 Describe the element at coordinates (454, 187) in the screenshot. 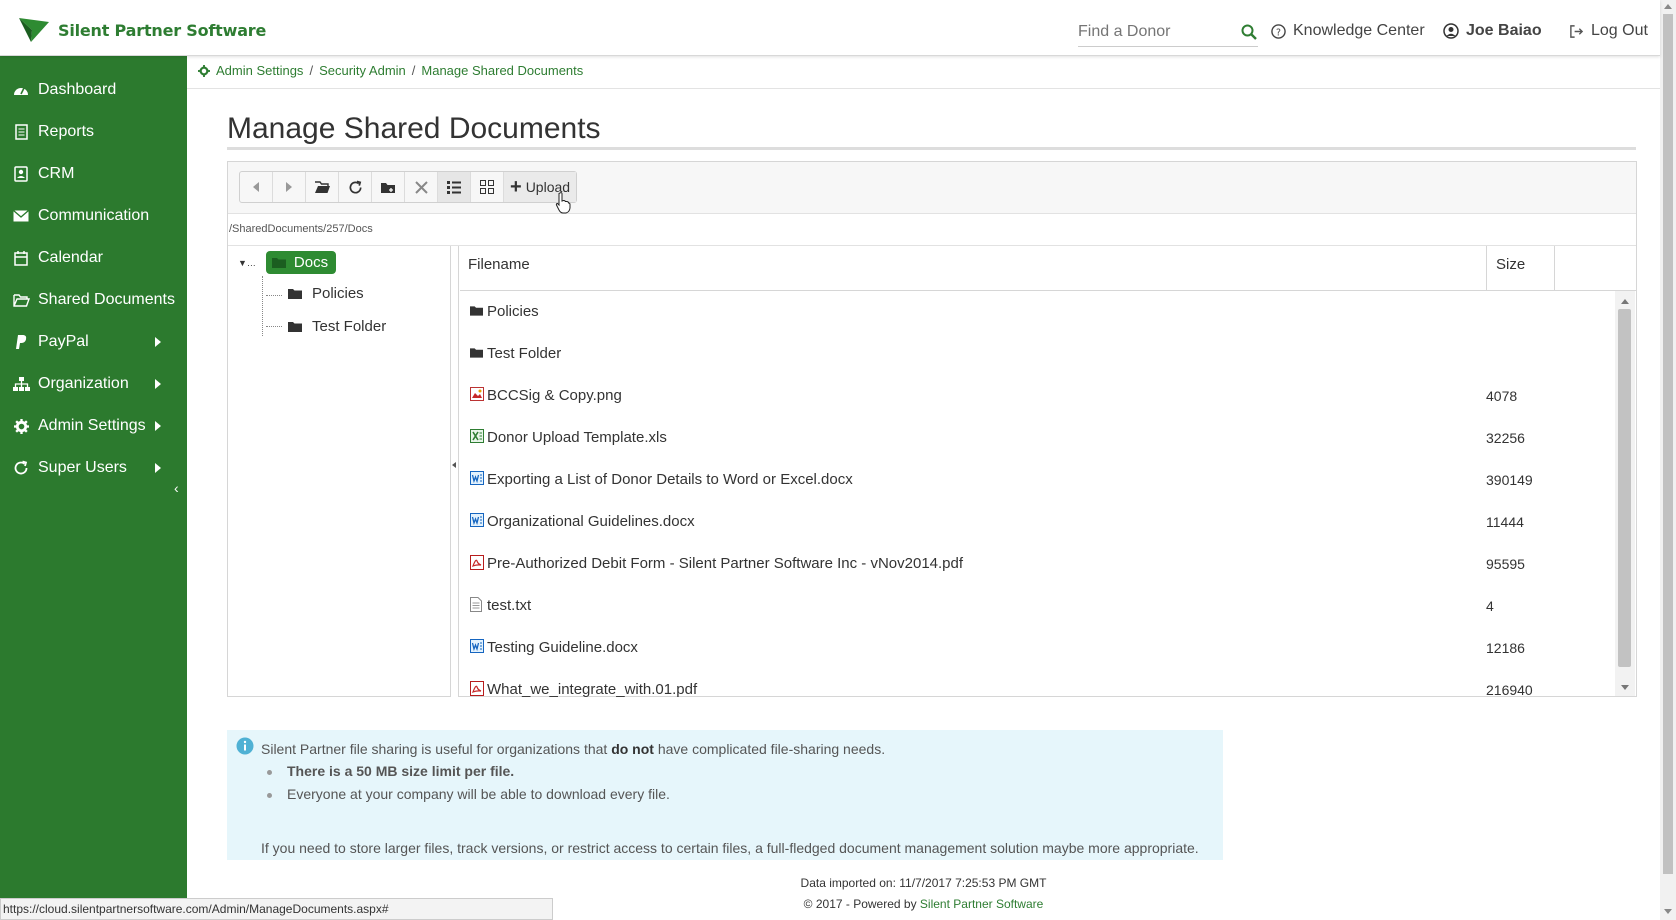

I see `list-view-button` at that location.